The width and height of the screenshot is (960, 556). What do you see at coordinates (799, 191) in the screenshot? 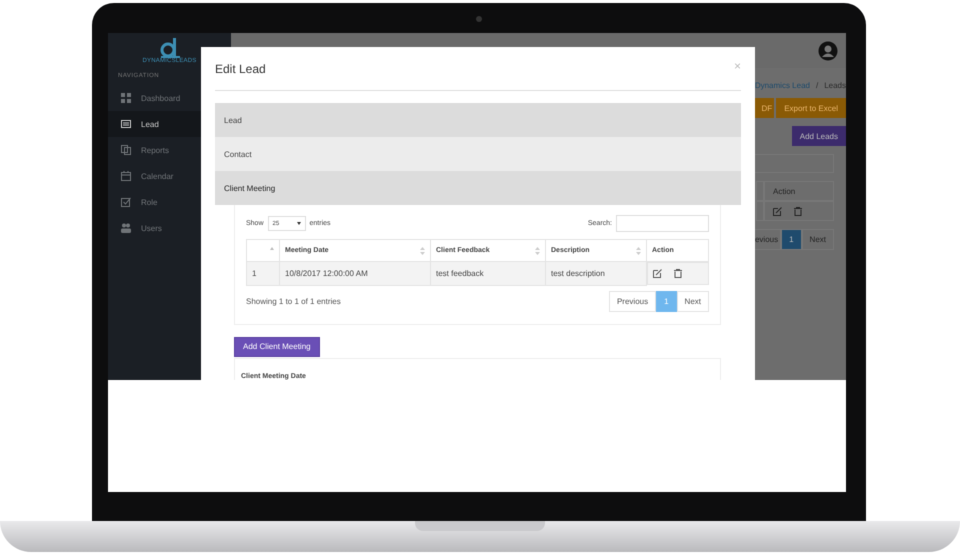
I see `table-header-cell: Action` at bounding box center [799, 191].